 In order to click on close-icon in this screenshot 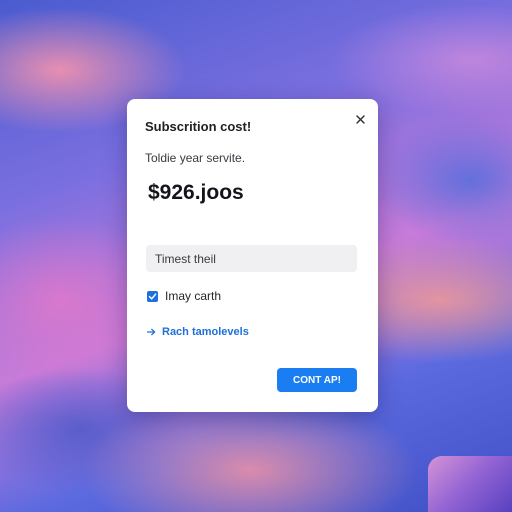, I will do `click(360, 119)`.